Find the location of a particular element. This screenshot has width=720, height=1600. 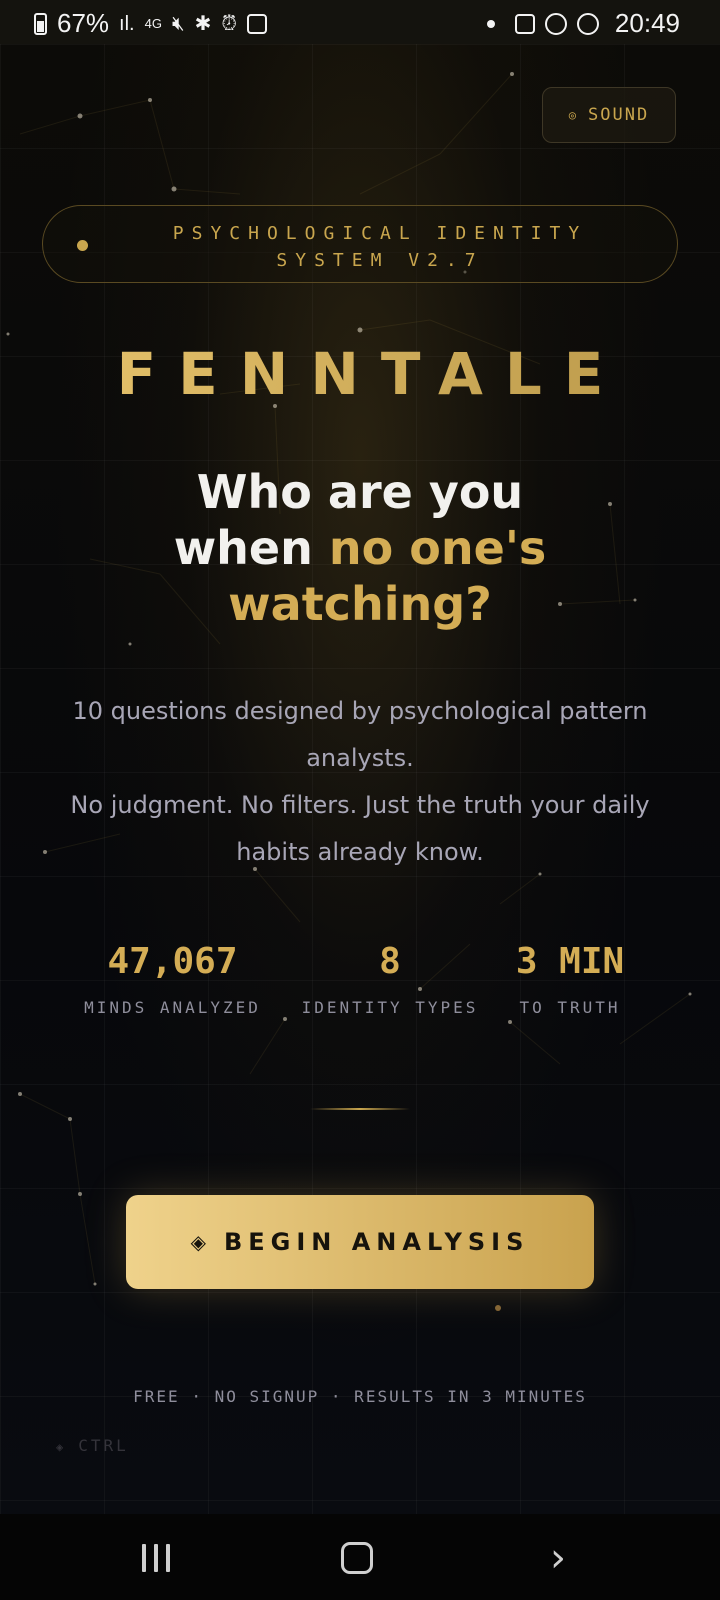

headline: Who are you when no one's watching? is located at coordinates (360, 548).